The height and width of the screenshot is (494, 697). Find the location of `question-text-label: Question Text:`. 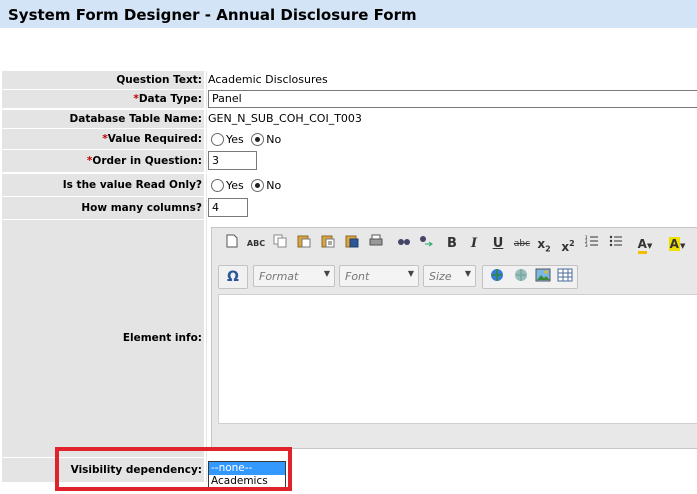

question-text-label: Question Text: is located at coordinates (103, 80).